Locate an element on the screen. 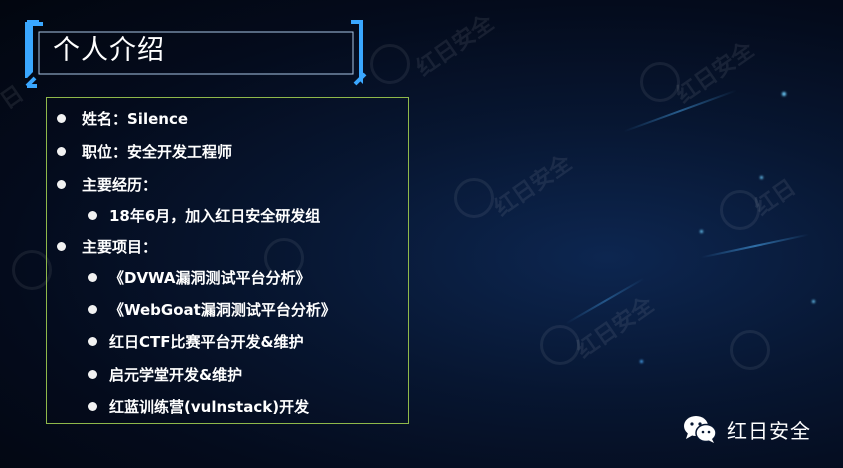 The width and height of the screenshot is (843, 468). list-item-label: 《DVWA漏洞测试平台分析》 is located at coordinates (210, 278).